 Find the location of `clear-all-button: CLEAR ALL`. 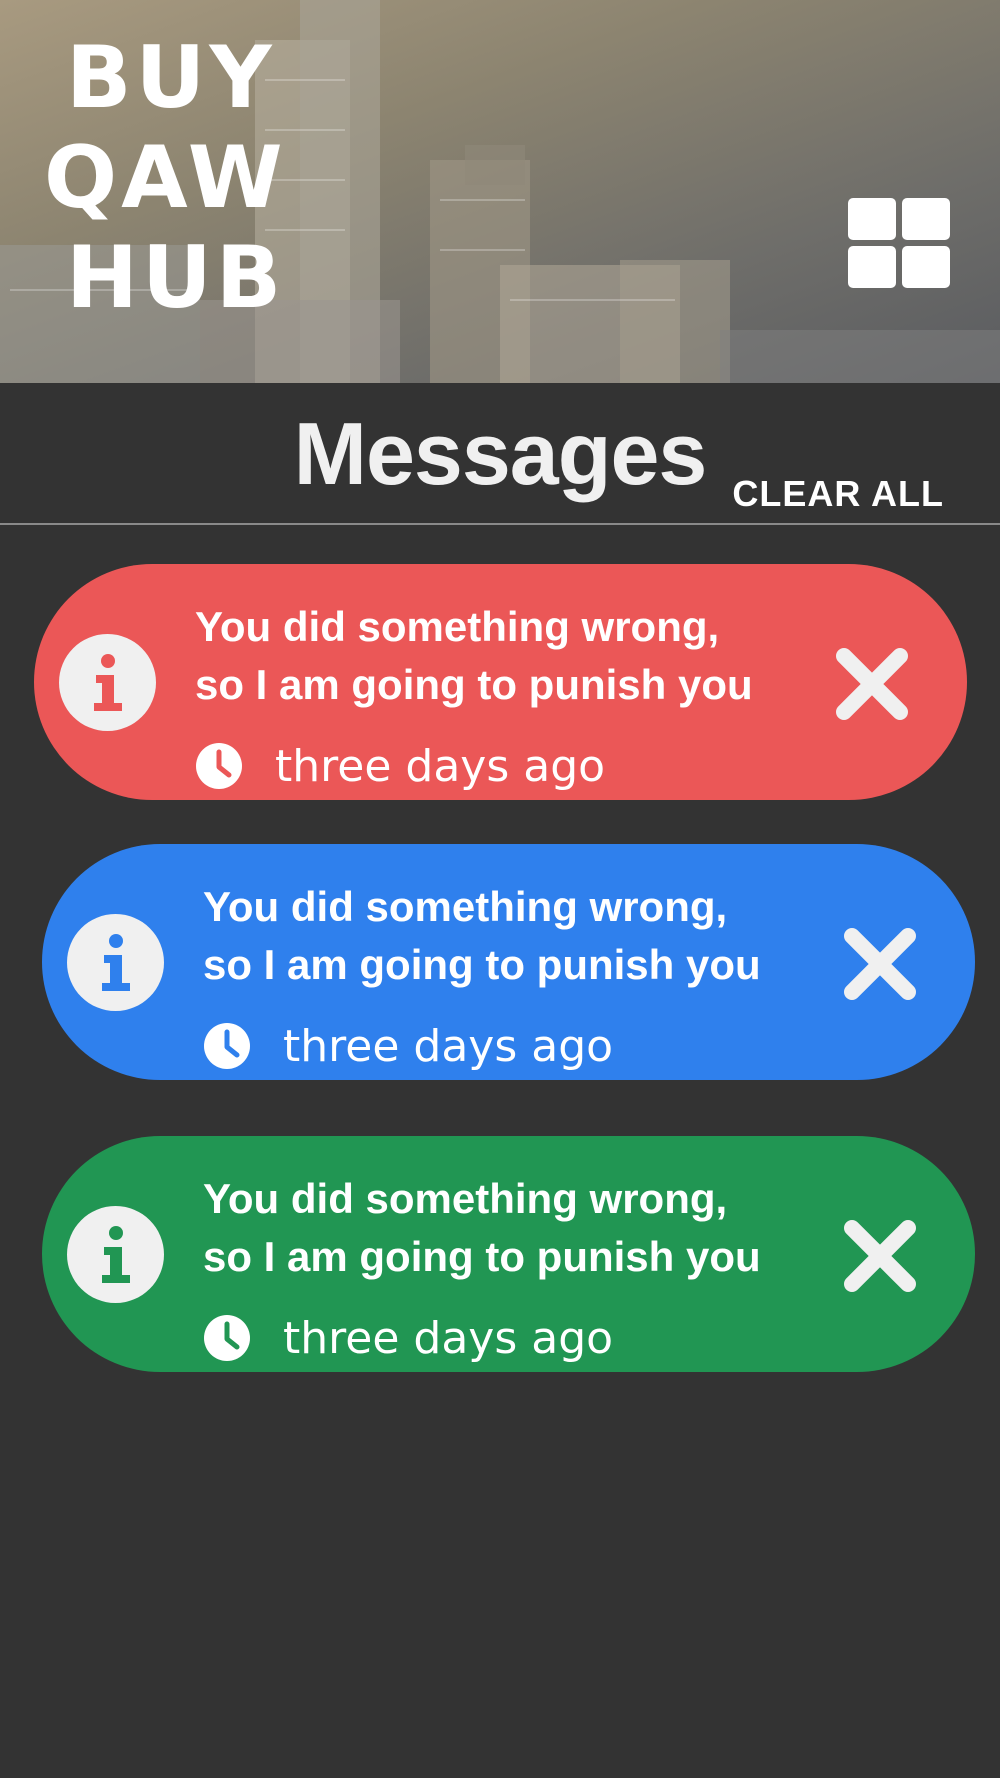

clear-all-button: CLEAR ALL is located at coordinates (838, 494).